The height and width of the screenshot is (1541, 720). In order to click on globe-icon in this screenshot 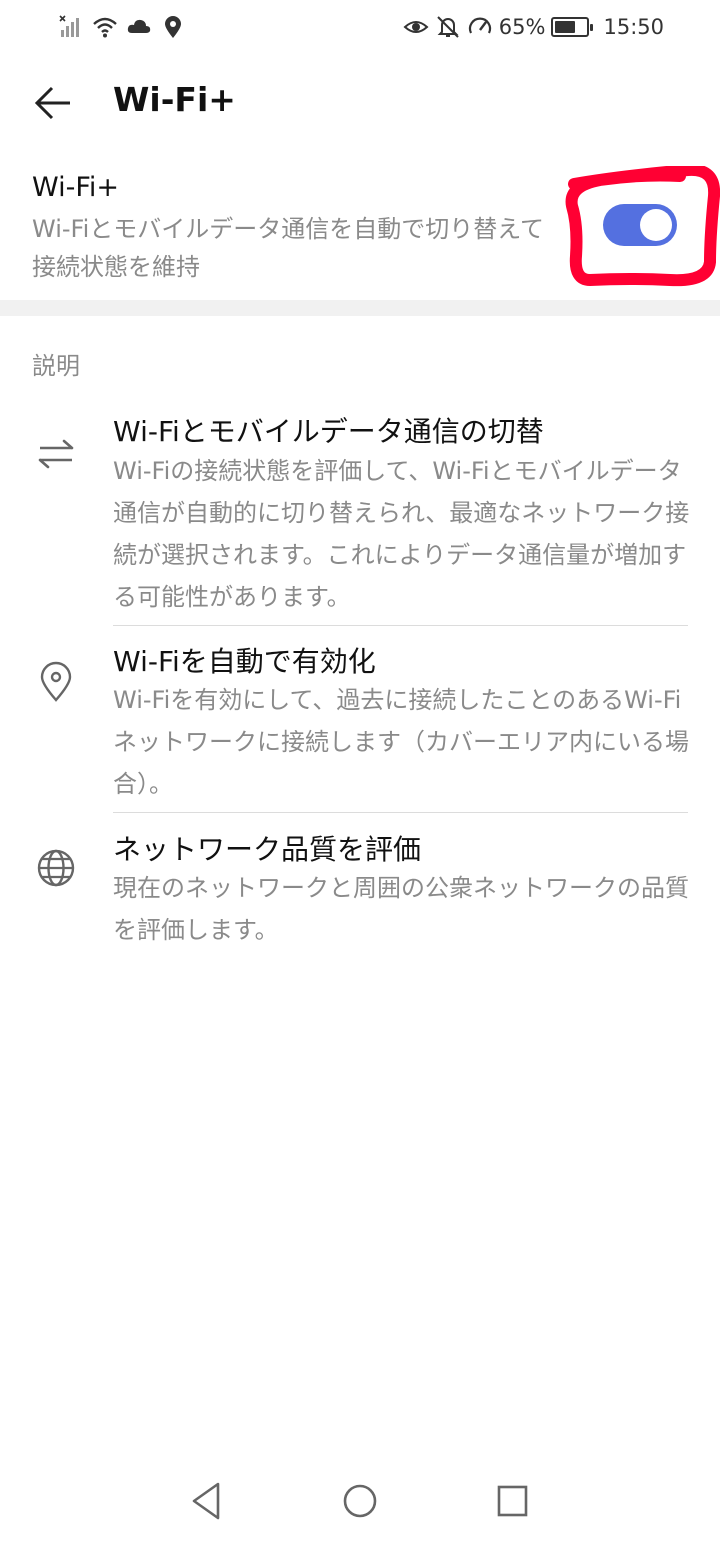, I will do `click(56, 868)`.